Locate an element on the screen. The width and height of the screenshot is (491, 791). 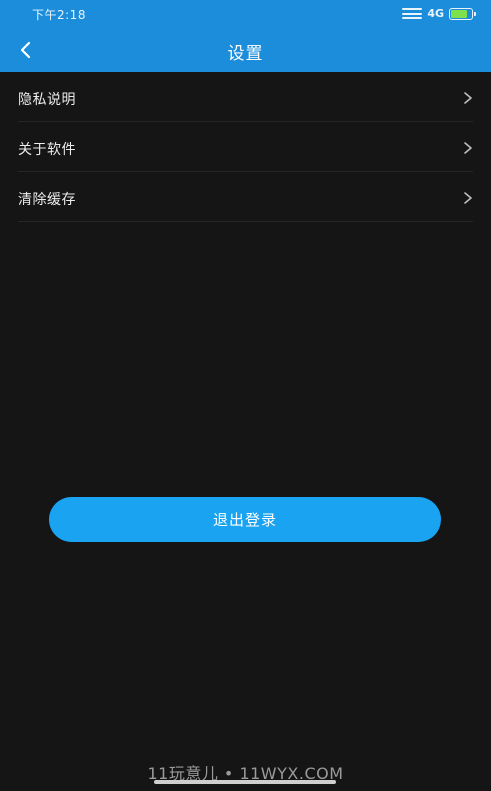
logout-button: 退出登录 is located at coordinates (245, 519).